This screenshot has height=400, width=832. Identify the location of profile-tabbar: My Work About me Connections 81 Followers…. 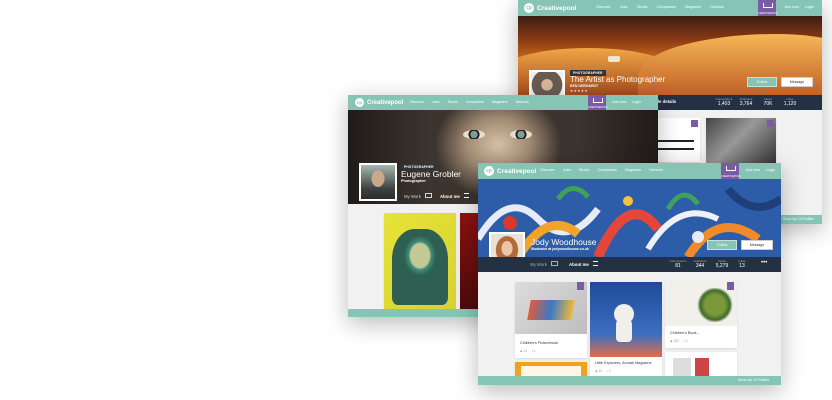
(629, 264).